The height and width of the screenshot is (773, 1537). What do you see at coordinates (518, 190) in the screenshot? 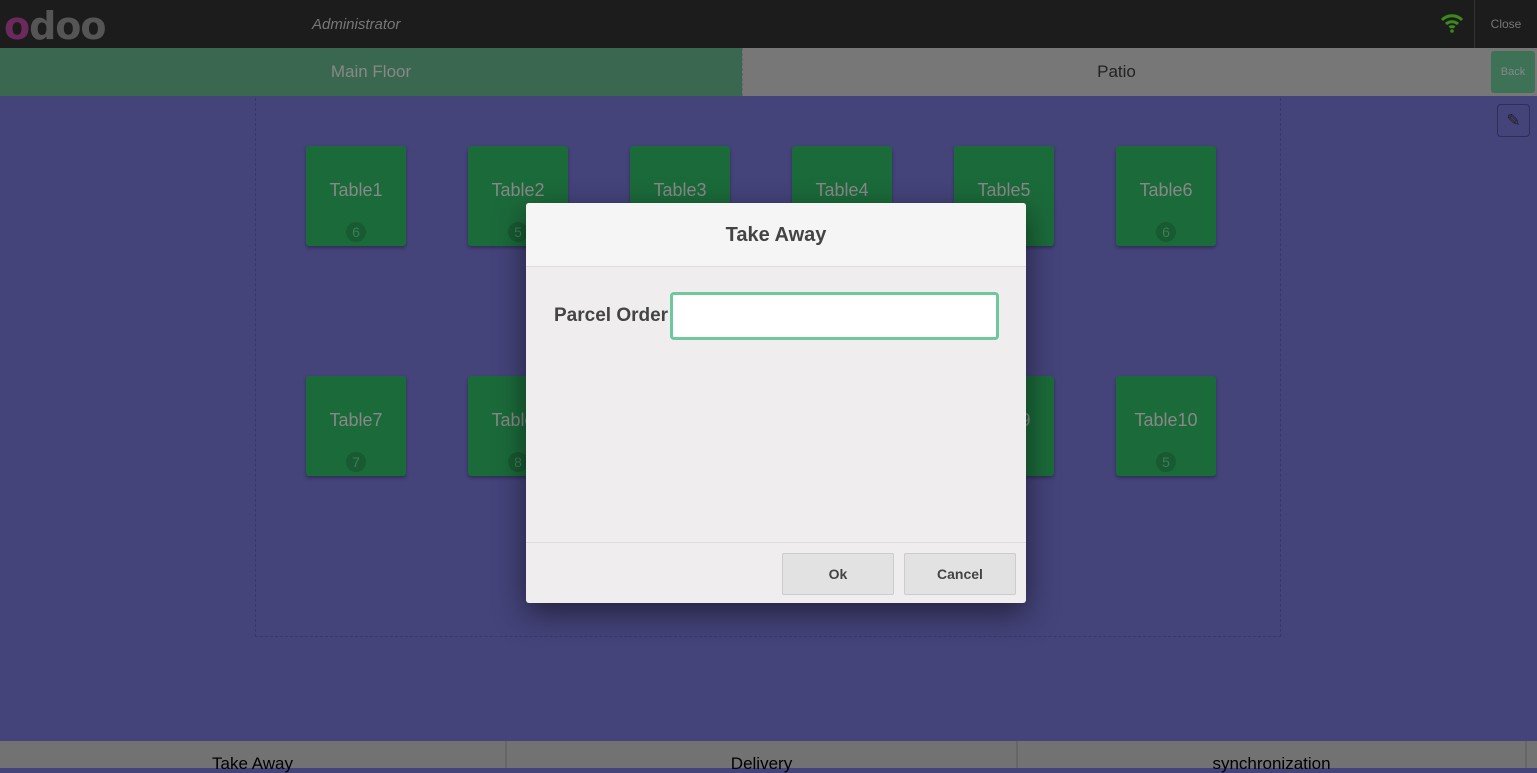
I see `table-name: Table2` at bounding box center [518, 190].